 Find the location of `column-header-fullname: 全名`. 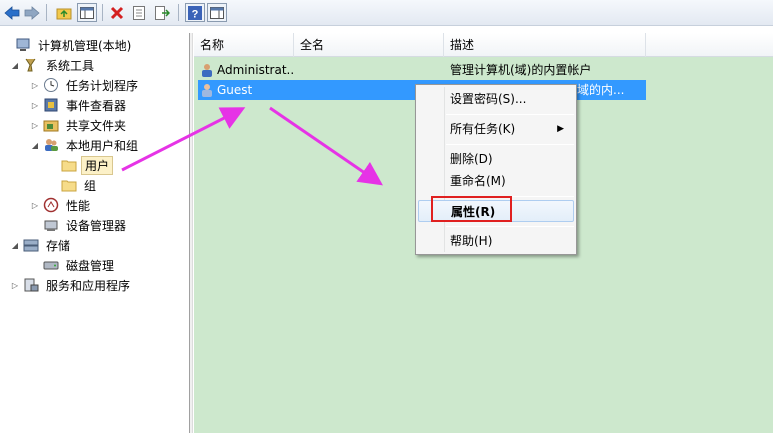

column-header-fullname: 全名 is located at coordinates (369, 45).